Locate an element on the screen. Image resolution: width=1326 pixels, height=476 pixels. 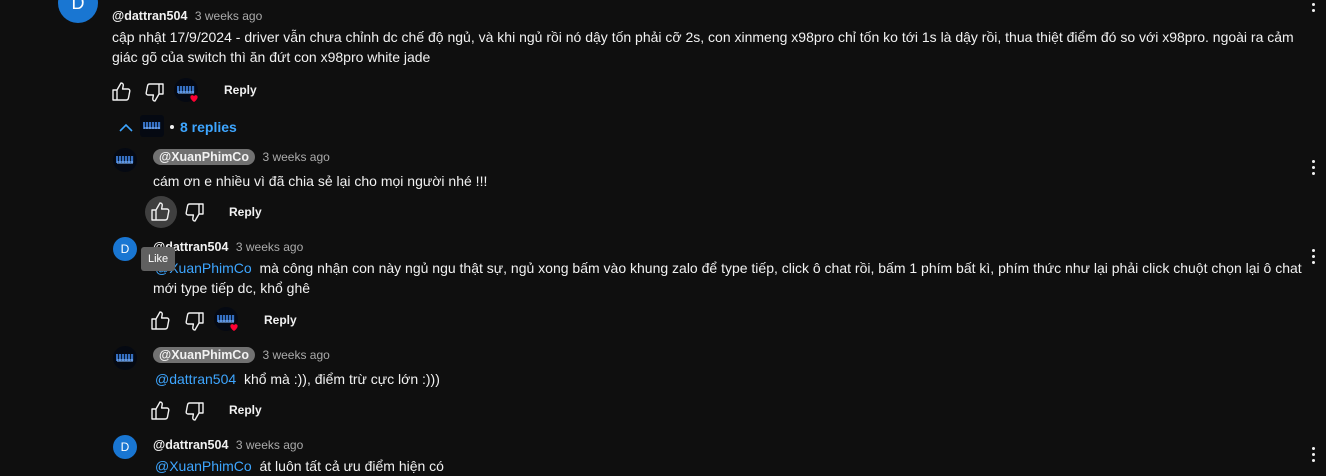
mention-link: @XuanPhimCo is located at coordinates (203, 466).